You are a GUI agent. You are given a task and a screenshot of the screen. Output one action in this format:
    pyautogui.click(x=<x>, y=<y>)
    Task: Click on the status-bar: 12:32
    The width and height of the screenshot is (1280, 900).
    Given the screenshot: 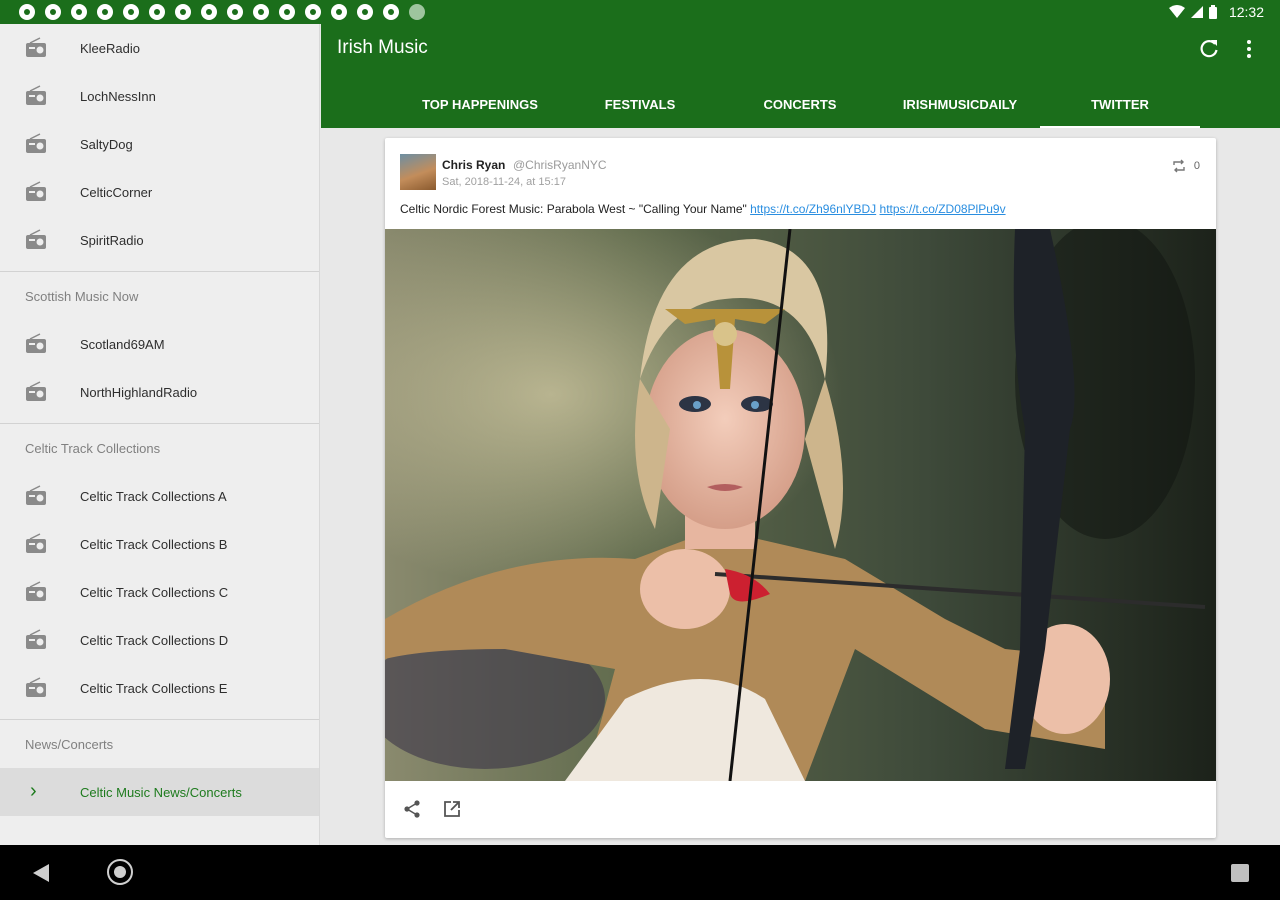 What is the action you would take?
    pyautogui.click(x=640, y=12)
    